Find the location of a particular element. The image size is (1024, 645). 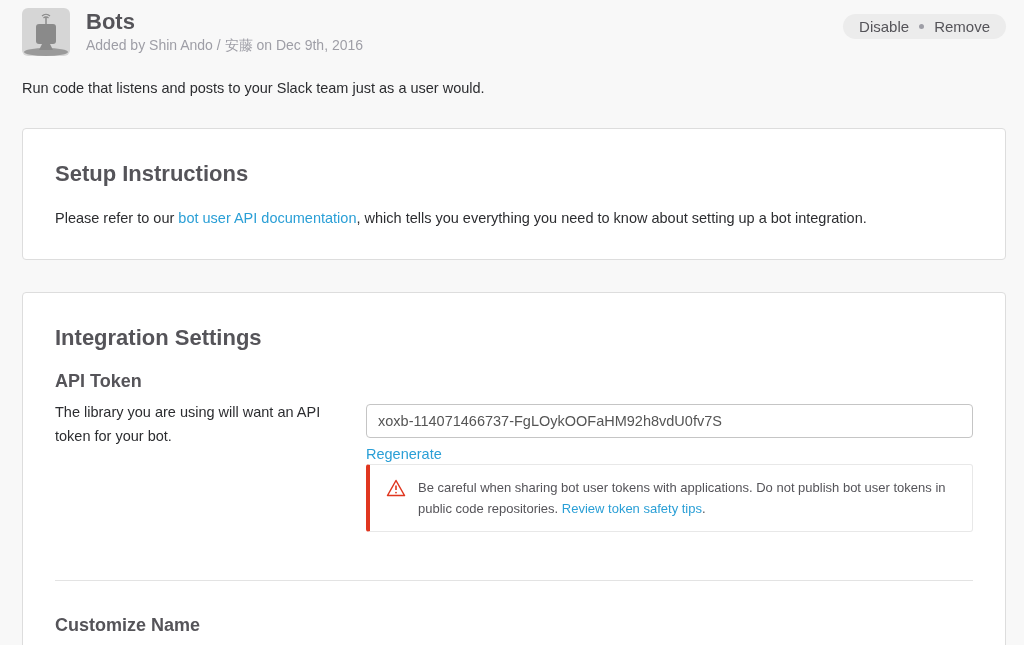

added-by-text: Added by Shin Ando / 安藤 on Dec 9th, 2016 is located at coordinates (225, 45).